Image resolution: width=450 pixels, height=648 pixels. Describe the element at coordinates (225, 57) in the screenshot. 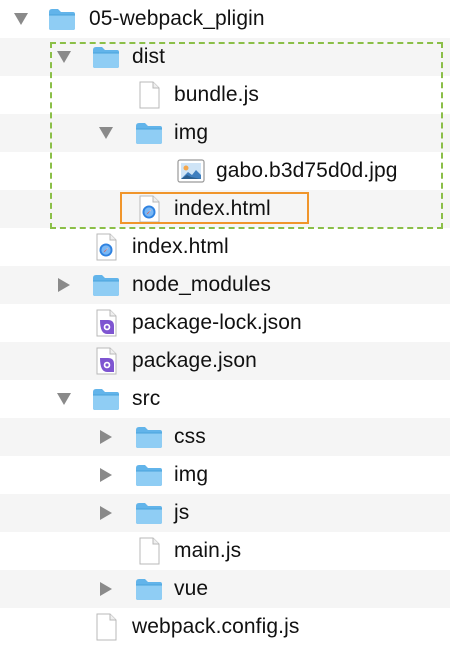

I see `tree-row: dist` at that location.